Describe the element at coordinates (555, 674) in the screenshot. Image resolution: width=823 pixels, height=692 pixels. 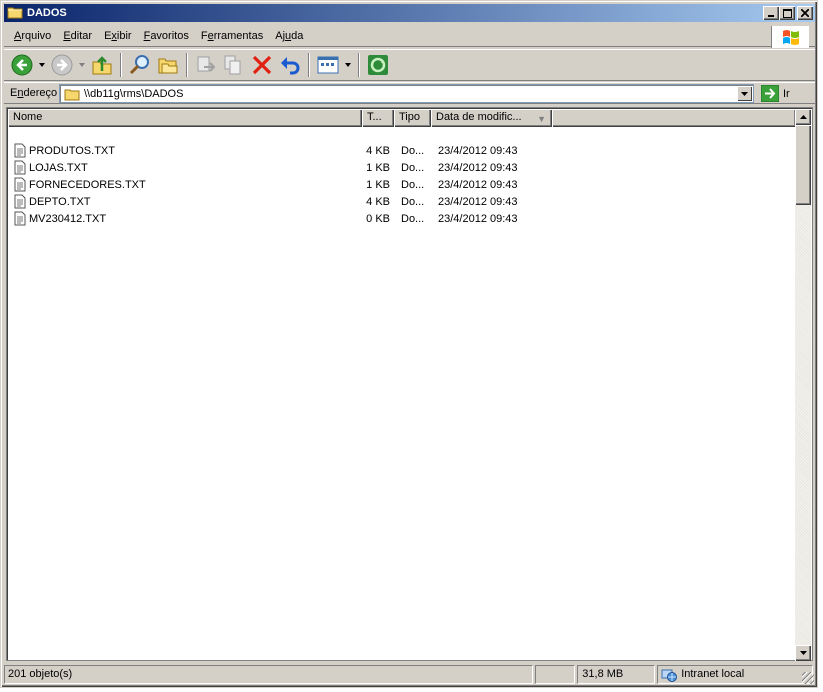
I see `status-empty-pane` at that location.